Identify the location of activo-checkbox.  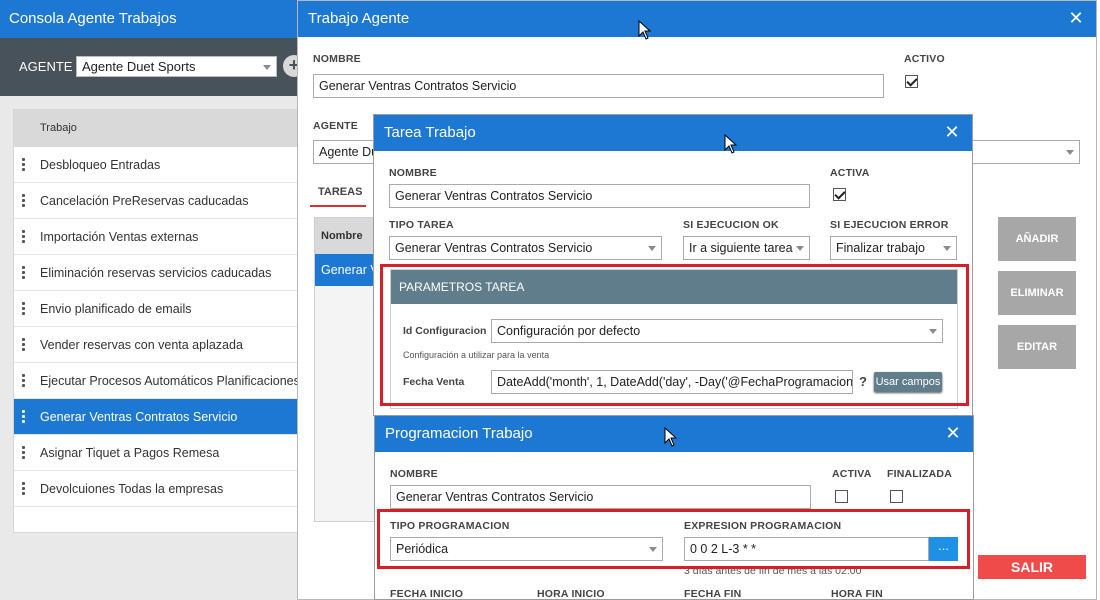
(911, 81).